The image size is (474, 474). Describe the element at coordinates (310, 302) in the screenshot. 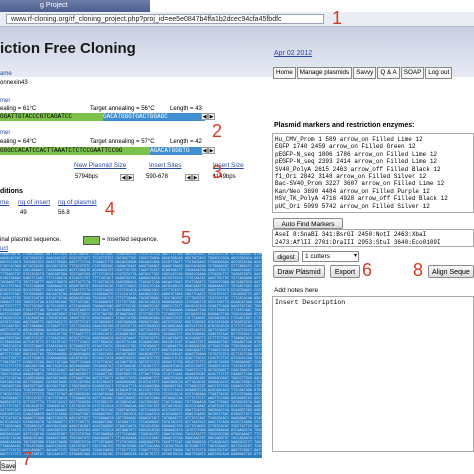

I see `notes-text: Insert Description` at that location.